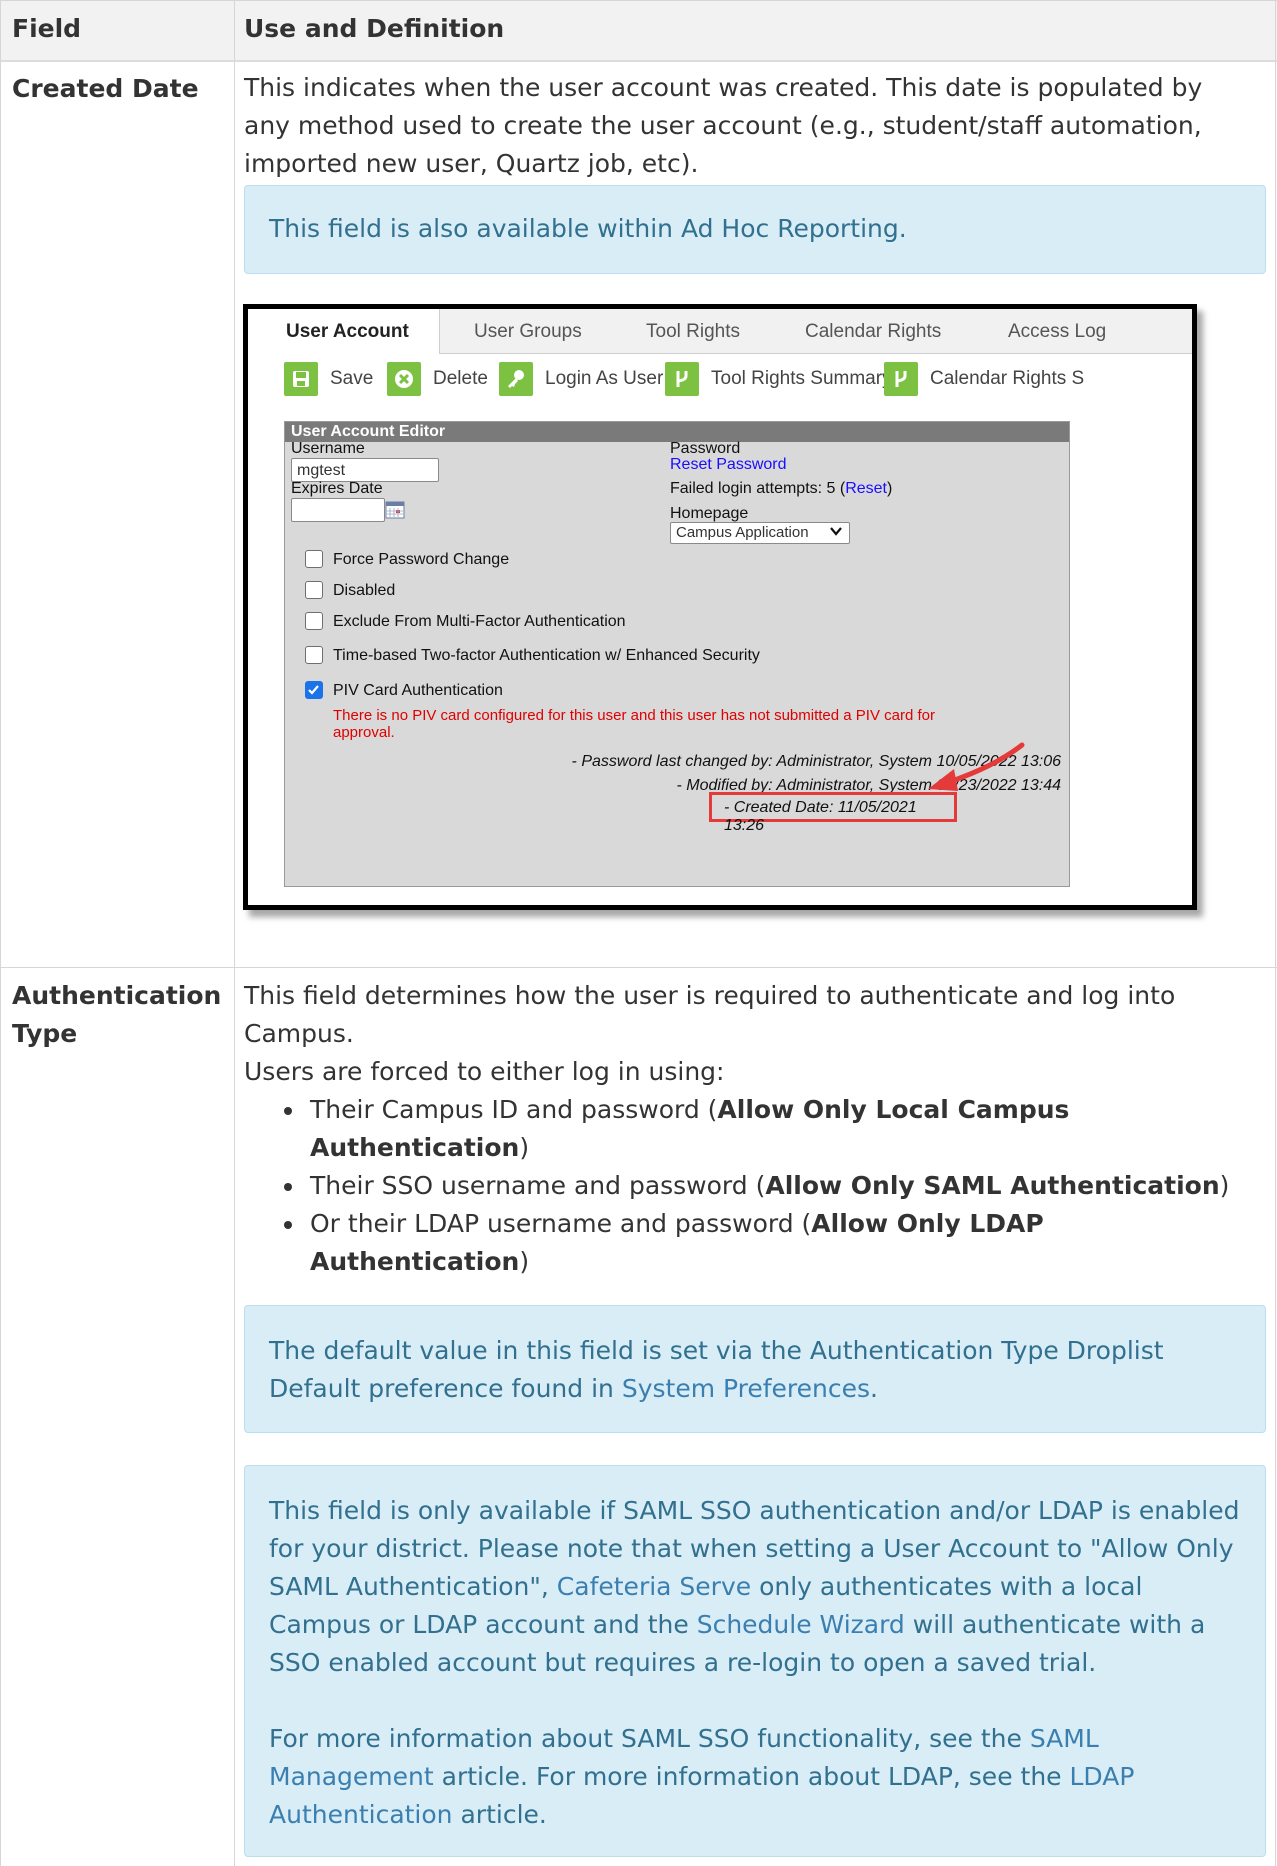  Describe the element at coordinates (801, 1624) in the screenshot. I see `schedule-wizard-link: Schedule Wizard` at that location.